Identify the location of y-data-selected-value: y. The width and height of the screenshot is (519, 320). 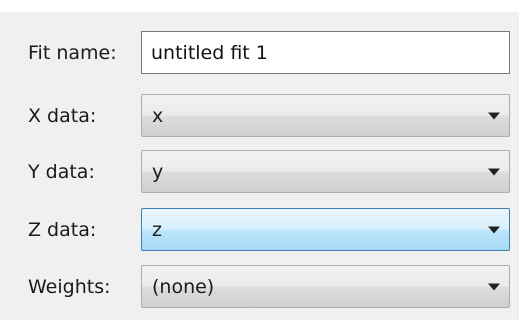
(158, 171).